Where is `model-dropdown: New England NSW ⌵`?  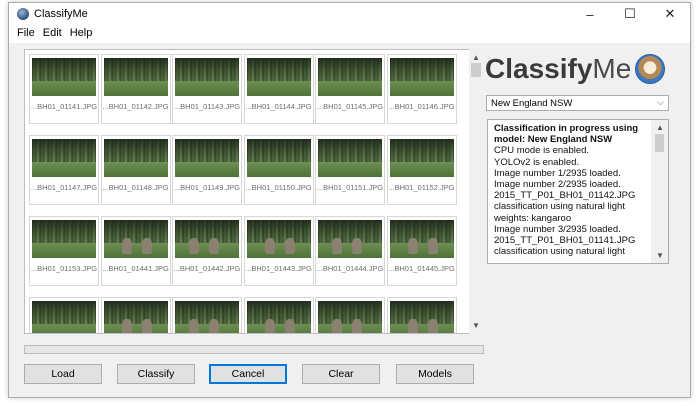 model-dropdown: New England NSW ⌵ is located at coordinates (577, 103).